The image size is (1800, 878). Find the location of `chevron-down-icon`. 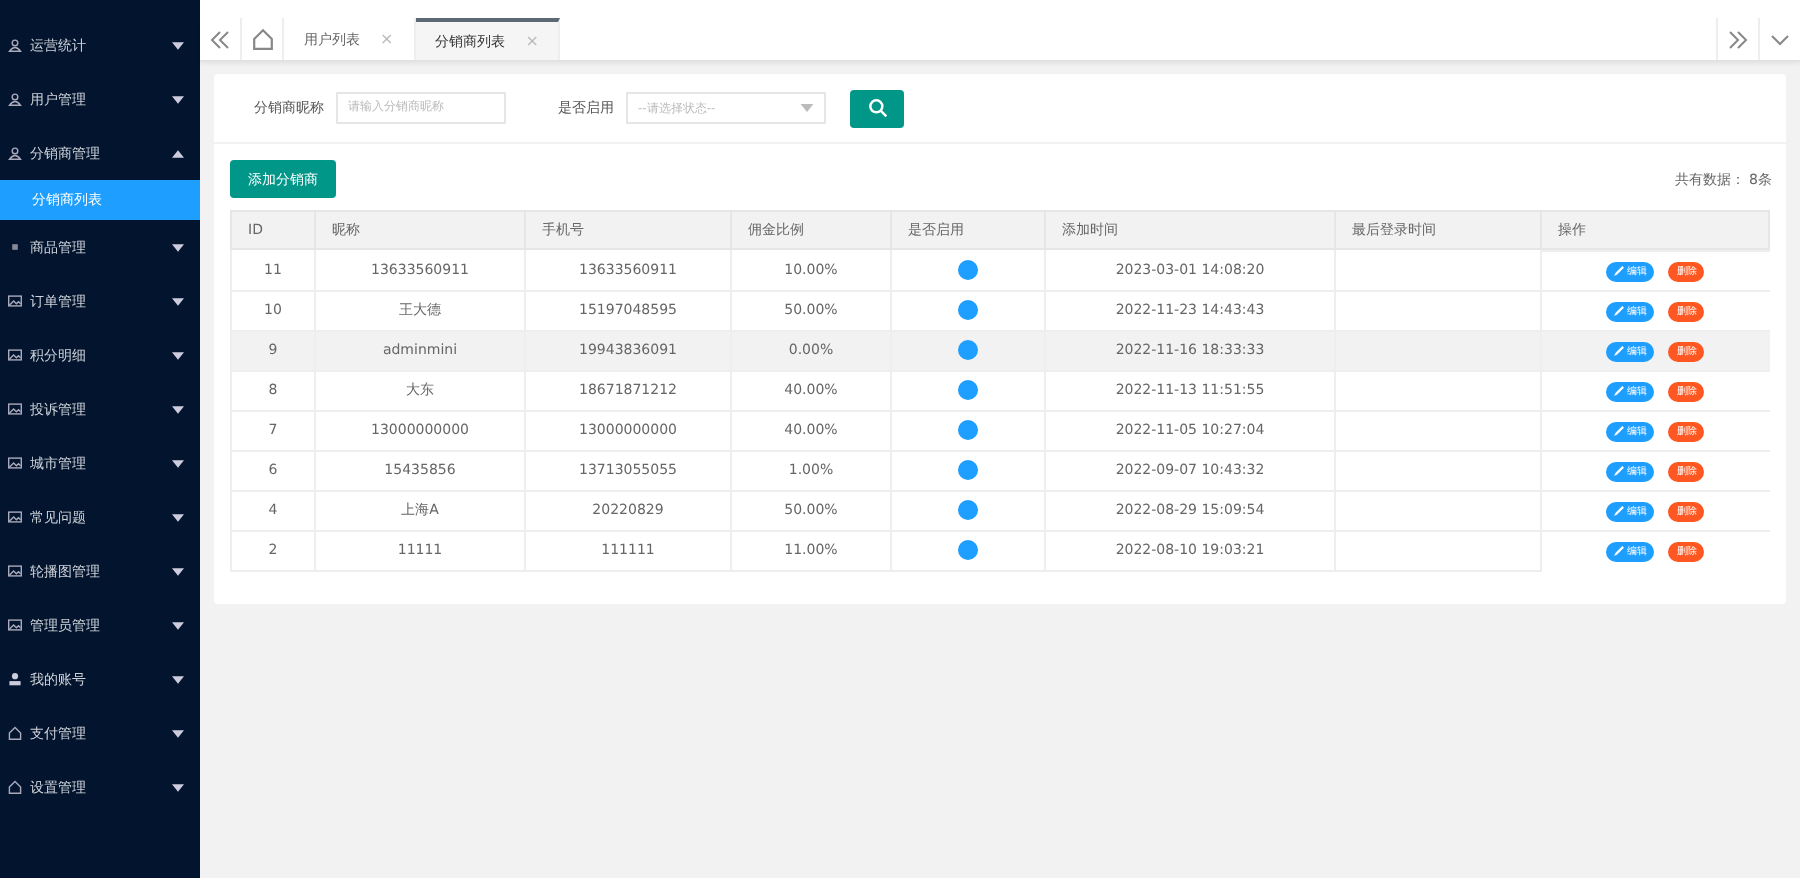

chevron-down-icon is located at coordinates (1780, 39).